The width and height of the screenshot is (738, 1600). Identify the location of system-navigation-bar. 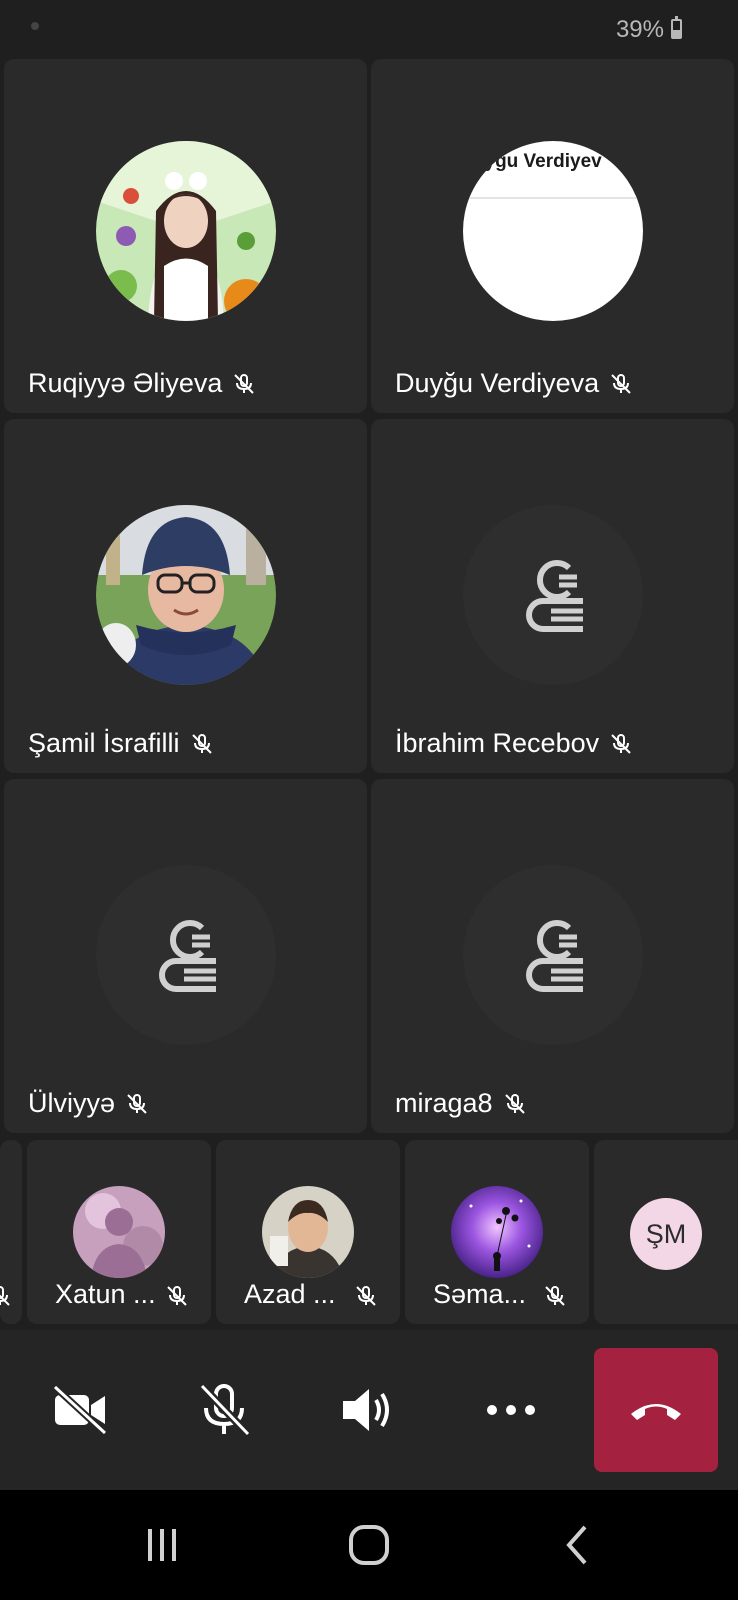
(369, 1545).